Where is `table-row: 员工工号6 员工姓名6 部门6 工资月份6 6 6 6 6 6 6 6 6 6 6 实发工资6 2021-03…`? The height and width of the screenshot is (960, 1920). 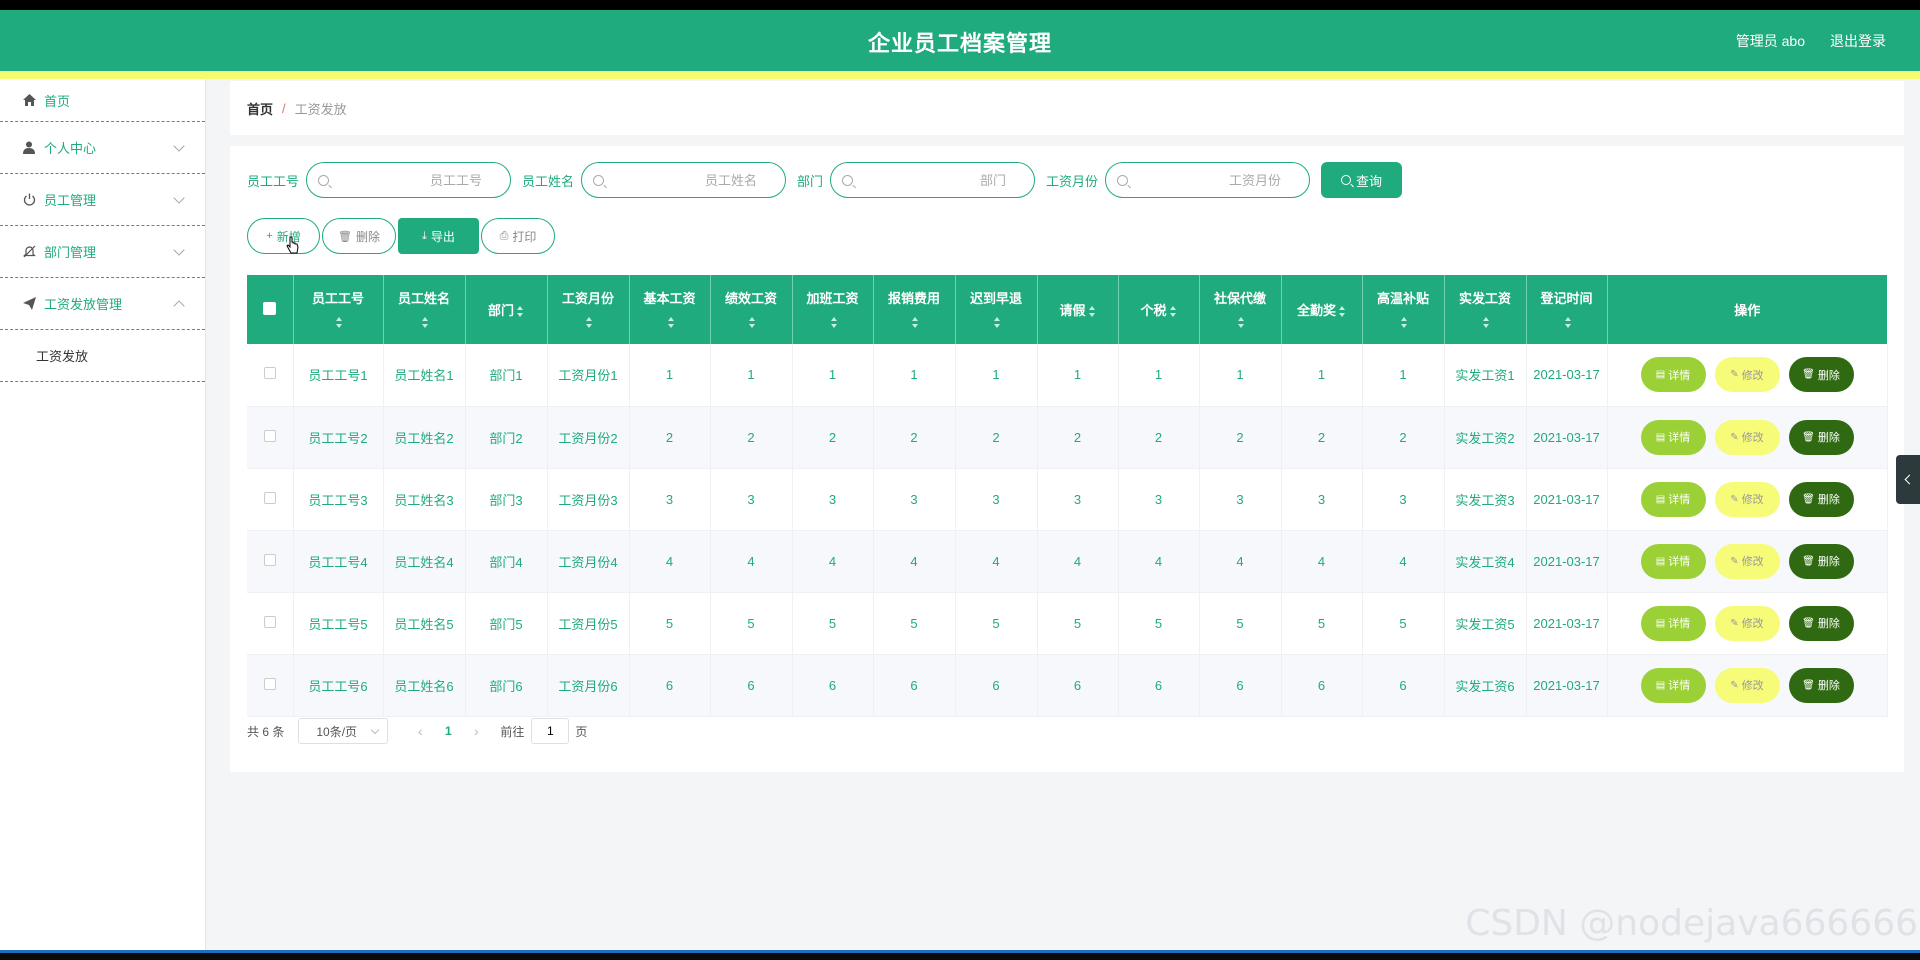
table-row: 员工工号6 员工姓名6 部门6 工资月份6 6 6 6 6 6 6 6 6 6 6 实发工资6 2021-03… is located at coordinates (1067, 685).